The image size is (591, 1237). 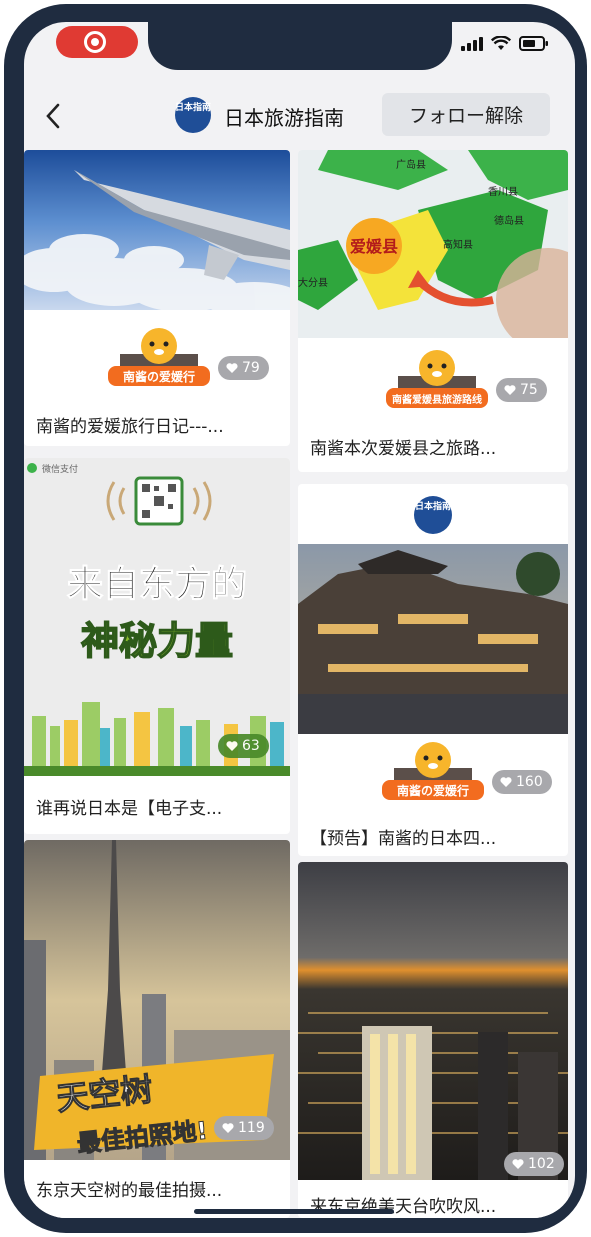 What do you see at coordinates (157, 617) in the screenshot?
I see `post-image-payment-poster: 微信支付 来自东方的 神秘力量` at bounding box center [157, 617].